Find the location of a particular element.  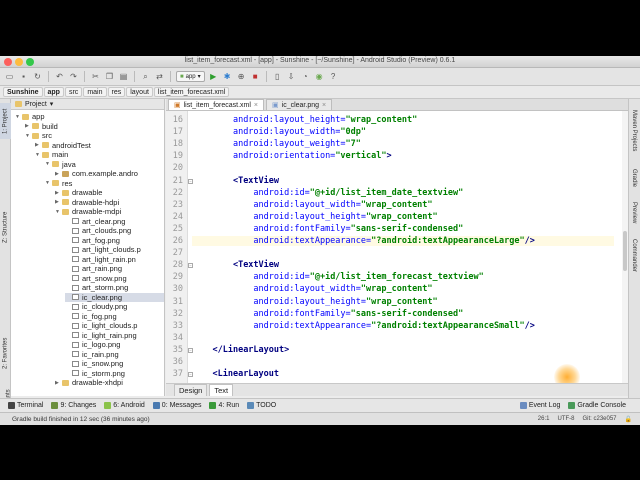

run-icon: ▶ is located at coordinates (213, 76).